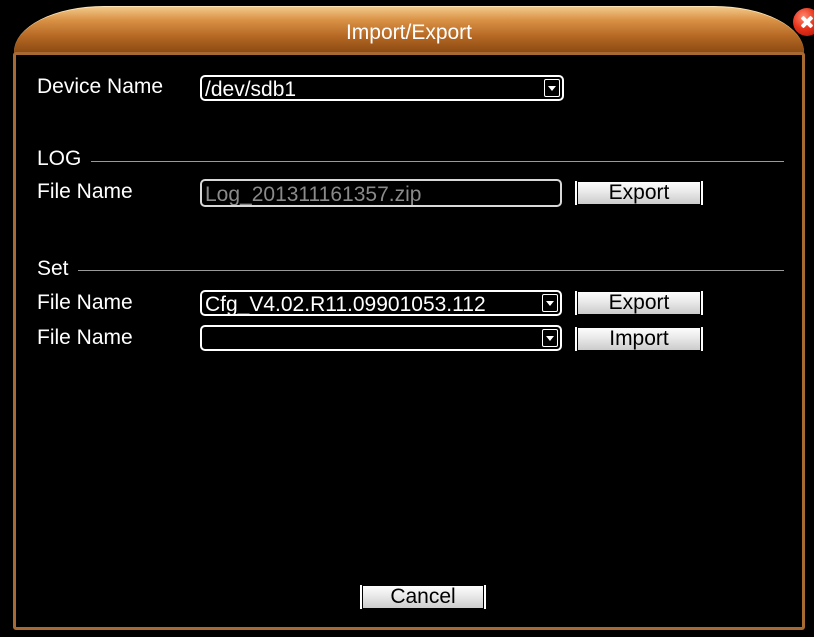  I want to click on log-section-title: LOG, so click(59, 158).